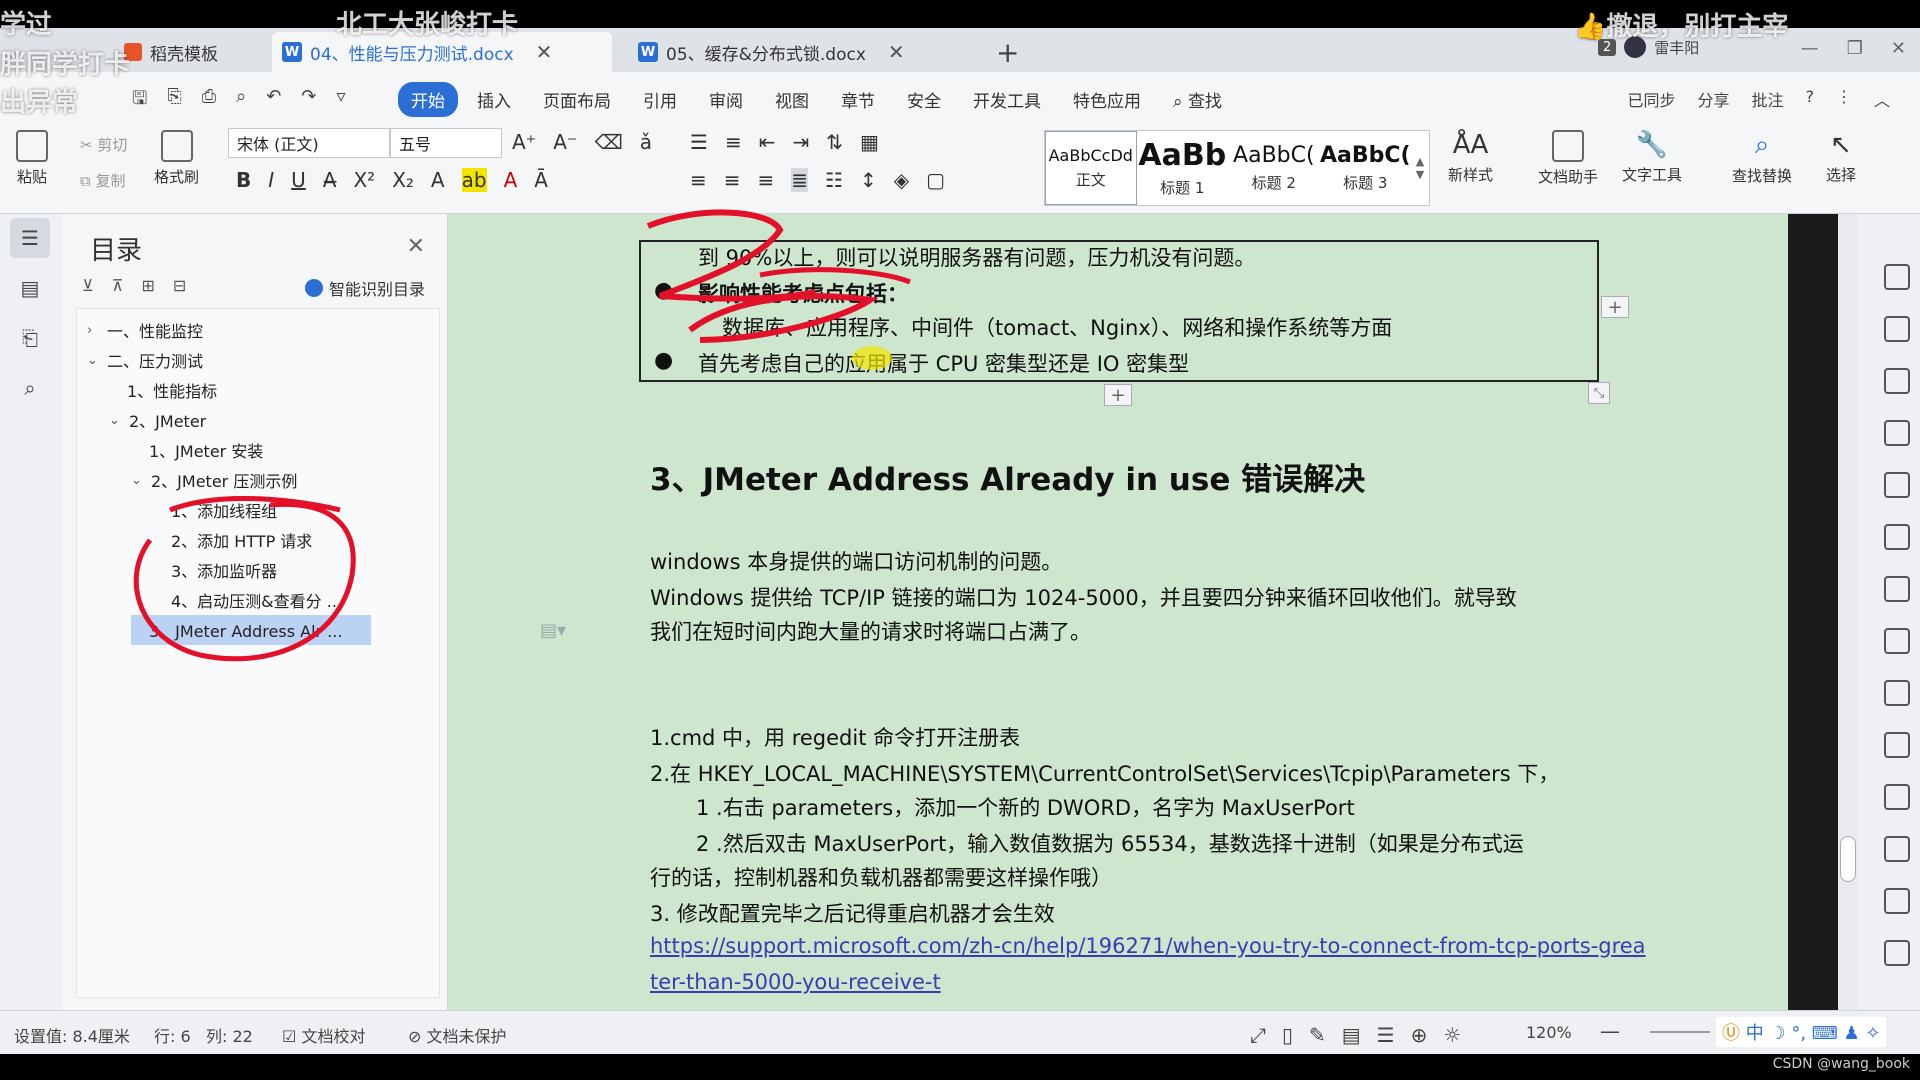 The width and height of the screenshot is (1920, 1080). What do you see at coordinates (795, 982) in the screenshot?
I see `hyperlink: ter-than-5000-you-receive-t` at bounding box center [795, 982].